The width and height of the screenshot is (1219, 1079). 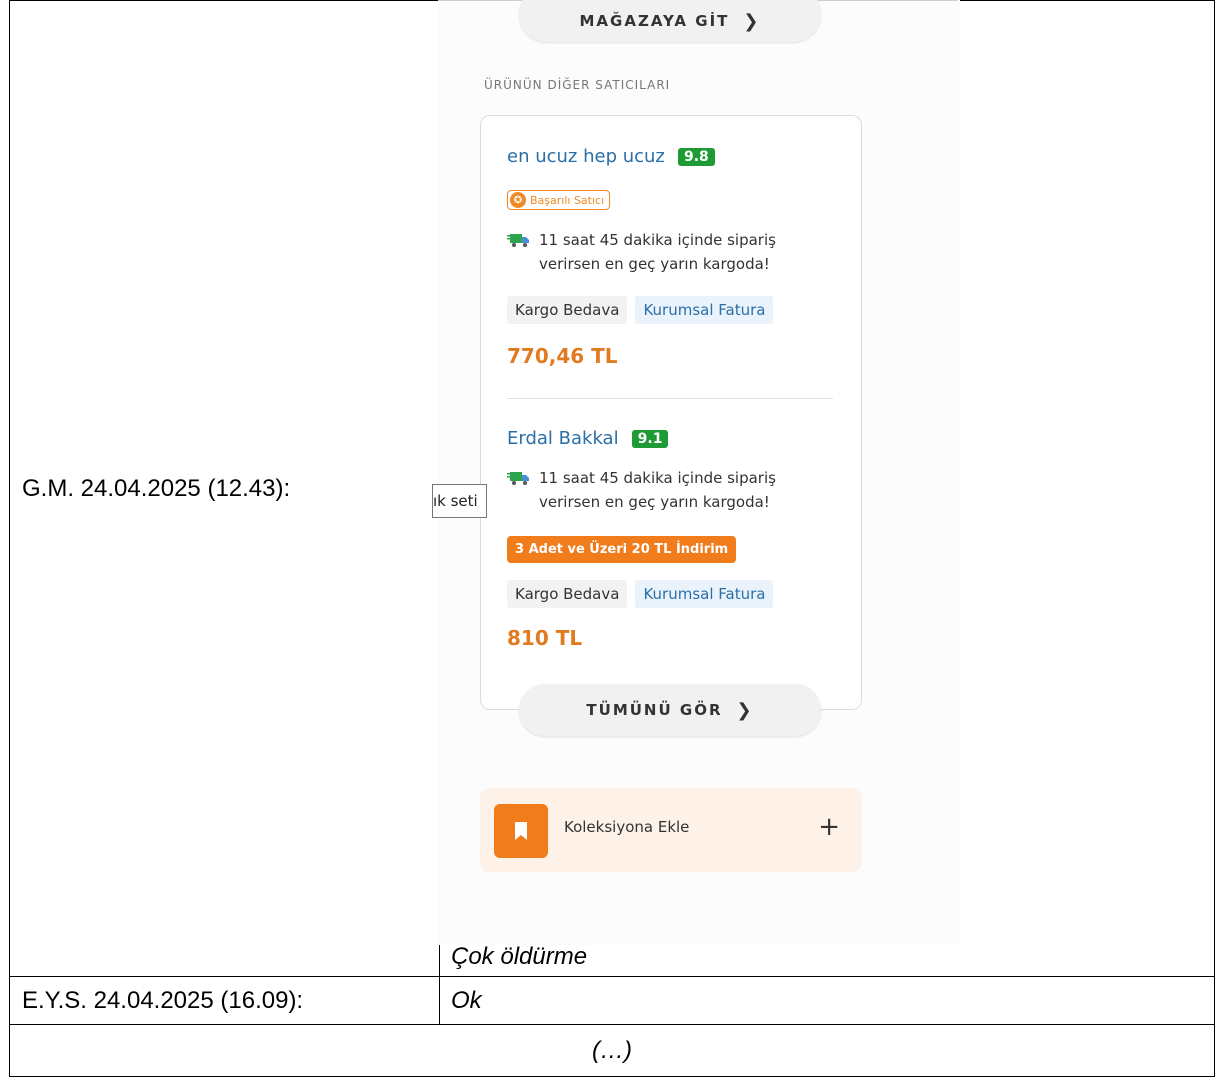 I want to click on table-row: E.Y.S. 24.04.2025 (16.09): Ok, so click(x=612, y=1000).